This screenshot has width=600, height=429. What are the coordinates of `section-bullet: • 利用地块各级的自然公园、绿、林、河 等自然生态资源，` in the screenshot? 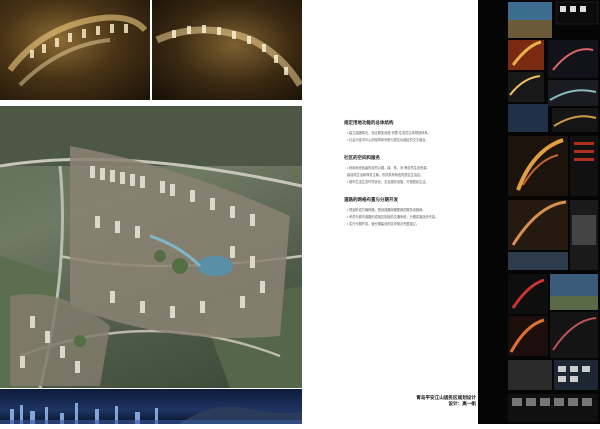 It's located at (388, 168).